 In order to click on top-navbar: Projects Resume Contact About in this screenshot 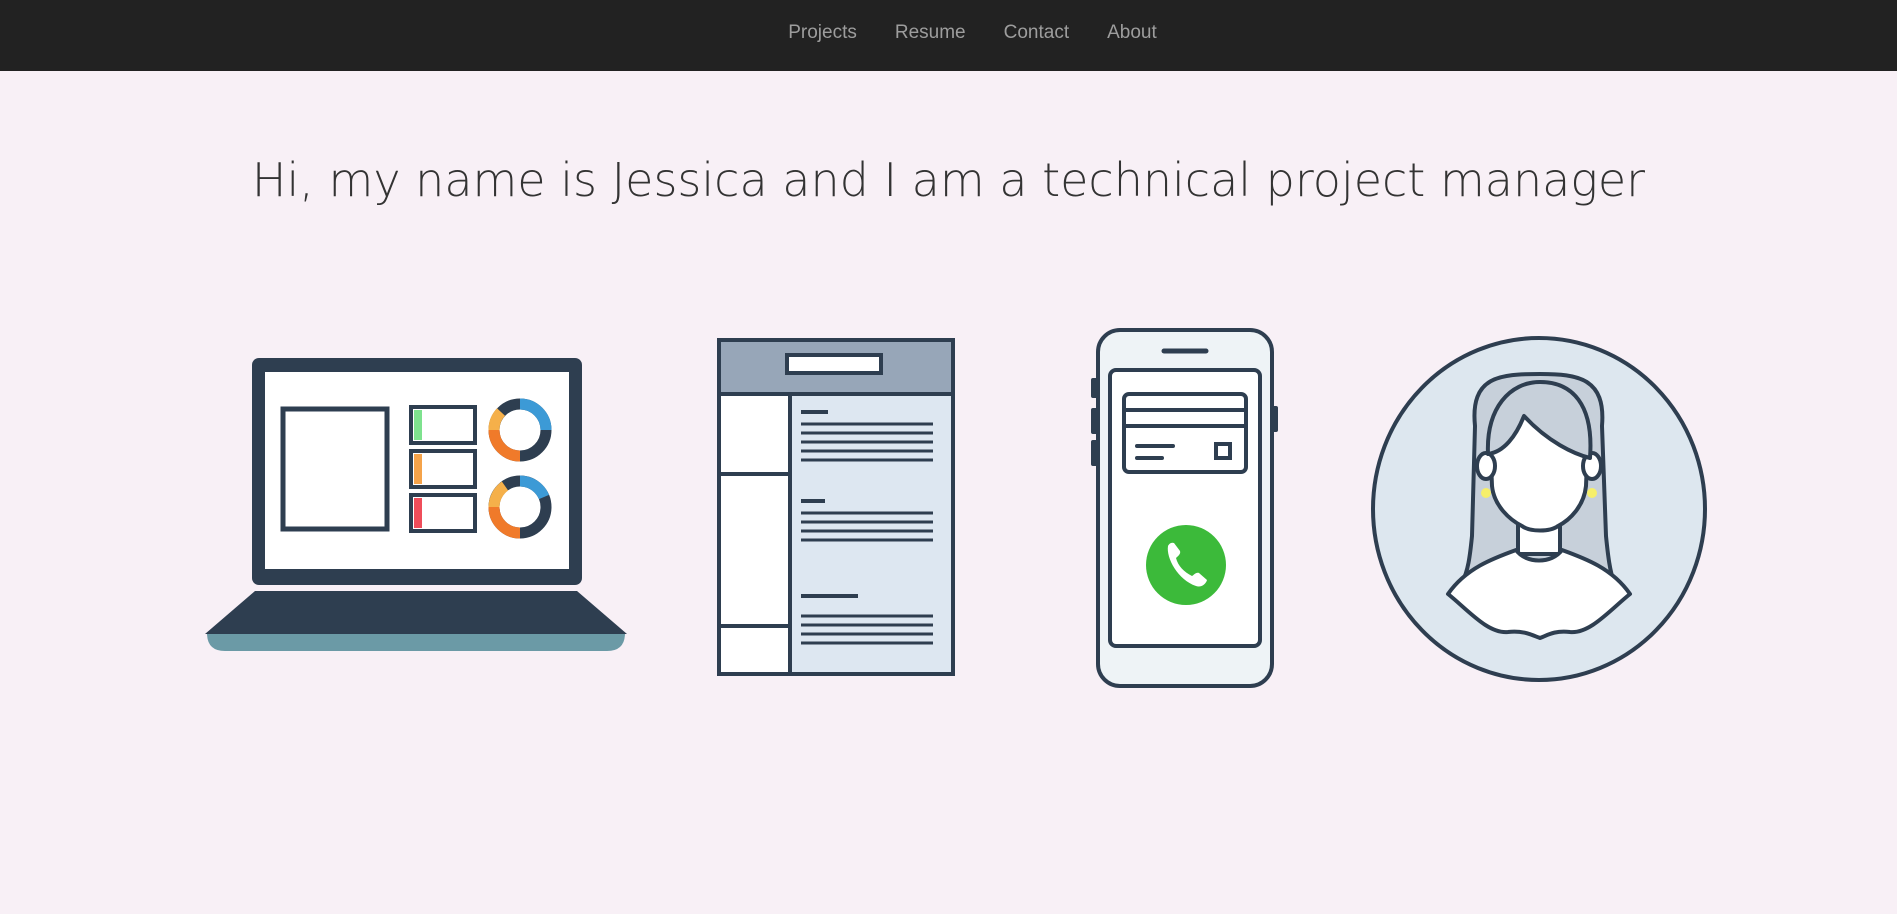, I will do `click(948, 35)`.